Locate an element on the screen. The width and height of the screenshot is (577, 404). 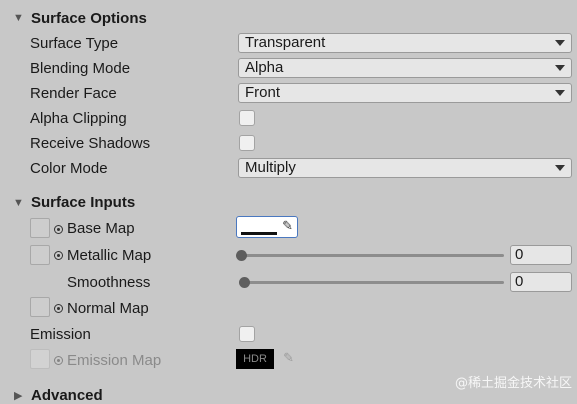
smoothness-slider-knob is located at coordinates (244, 282).